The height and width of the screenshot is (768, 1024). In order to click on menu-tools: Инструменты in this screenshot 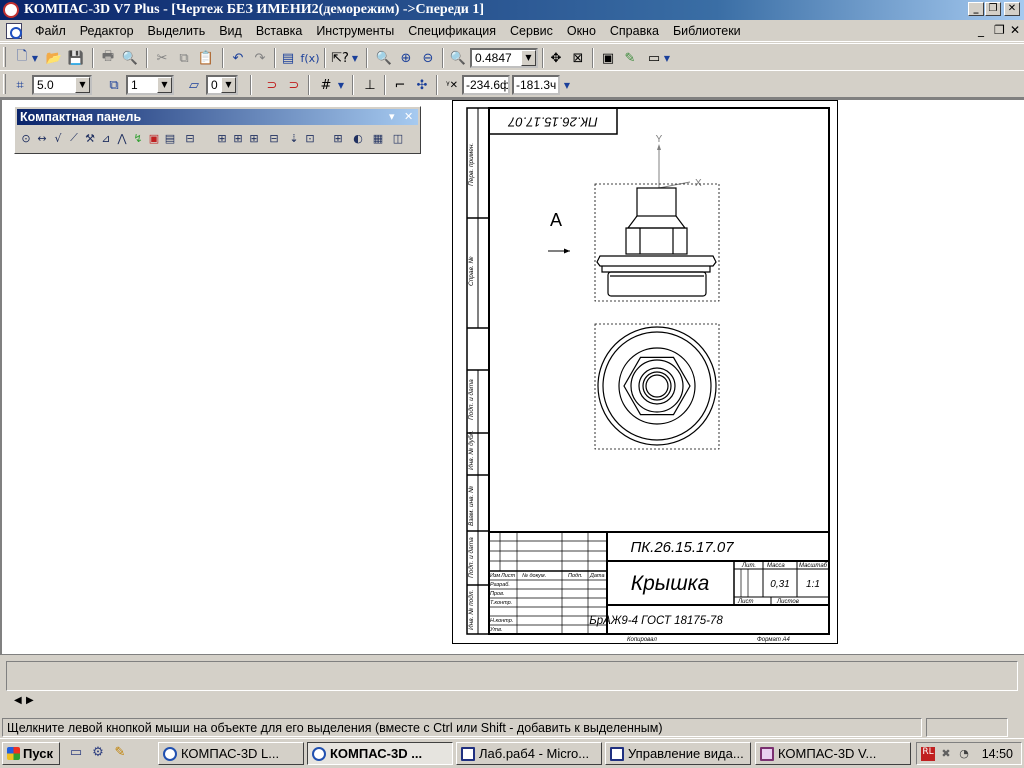, I will do `click(355, 31)`.